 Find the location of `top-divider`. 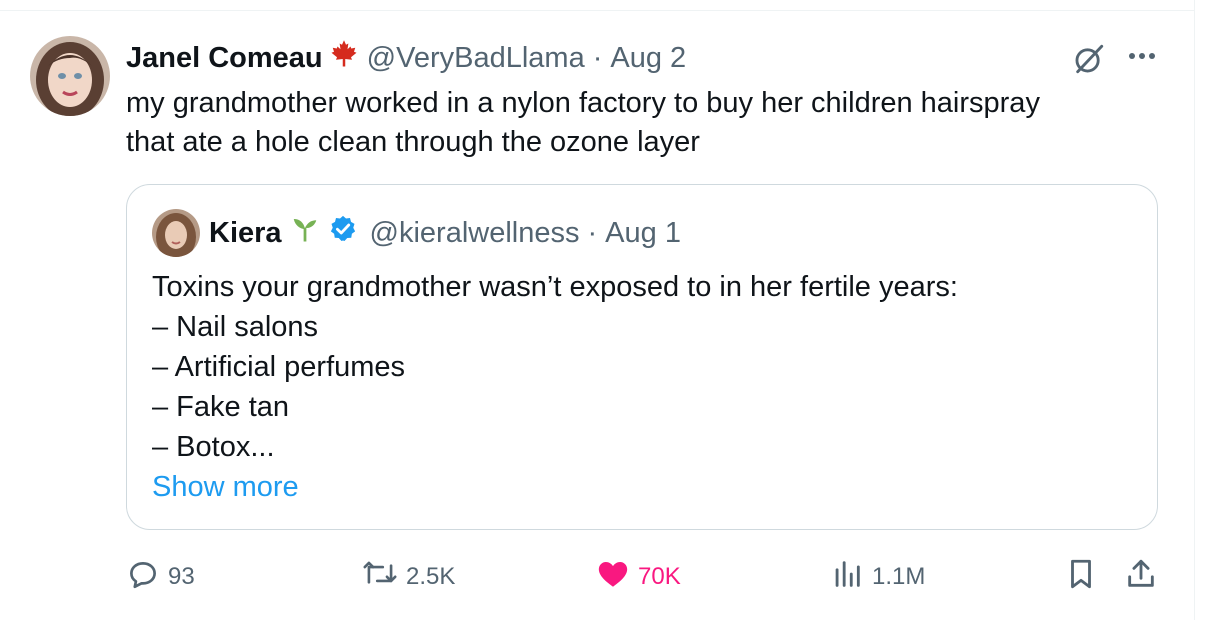

top-divider is located at coordinates (597, 10).